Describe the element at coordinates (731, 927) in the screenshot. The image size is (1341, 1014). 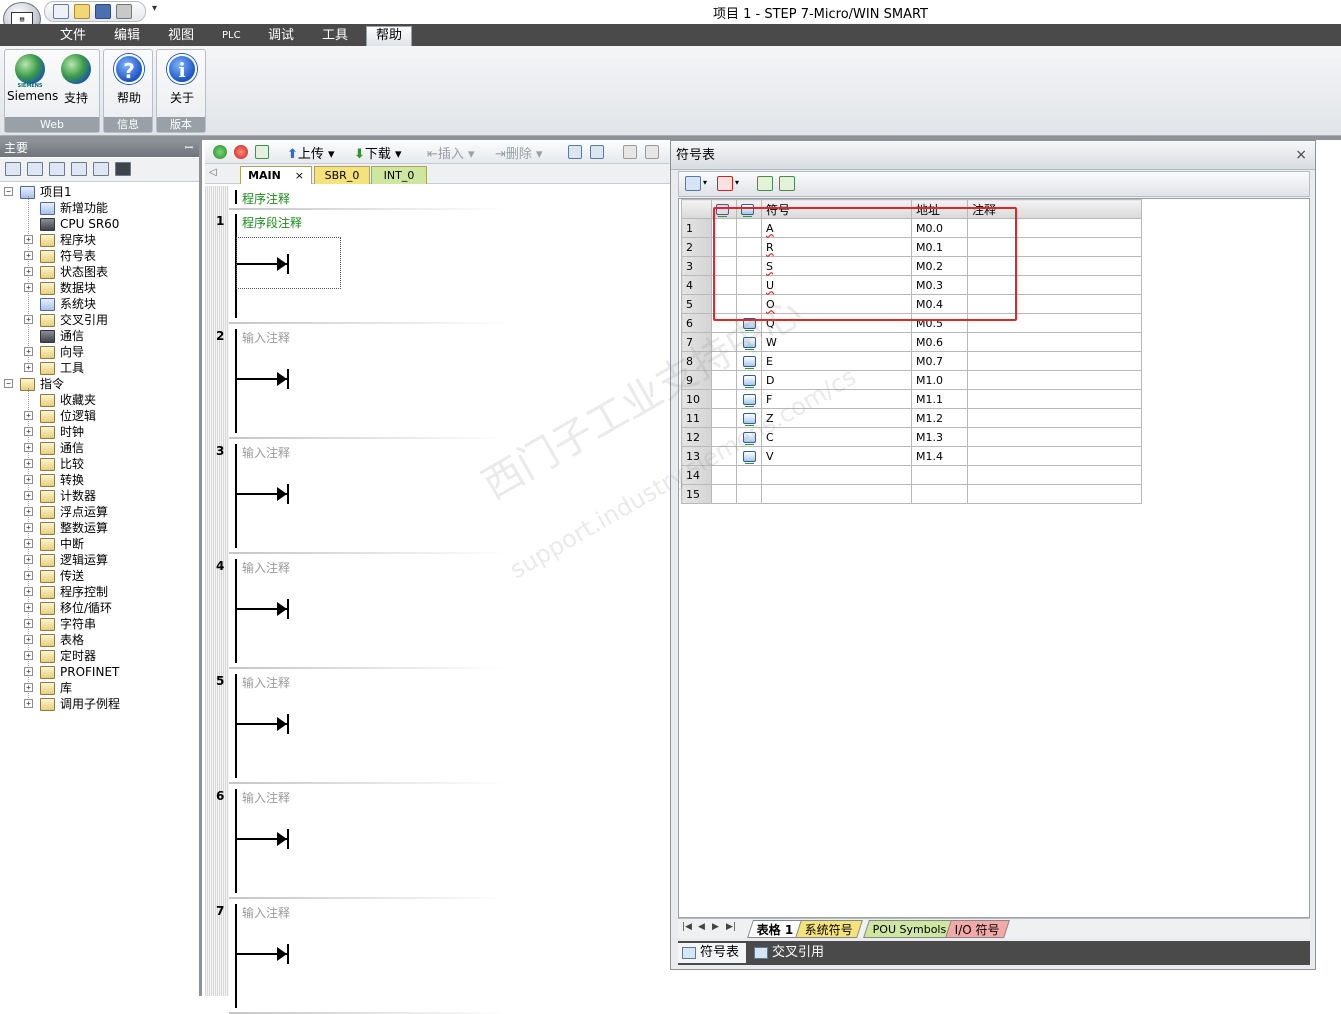
I see `last-sheet-icon: ▶|` at that location.